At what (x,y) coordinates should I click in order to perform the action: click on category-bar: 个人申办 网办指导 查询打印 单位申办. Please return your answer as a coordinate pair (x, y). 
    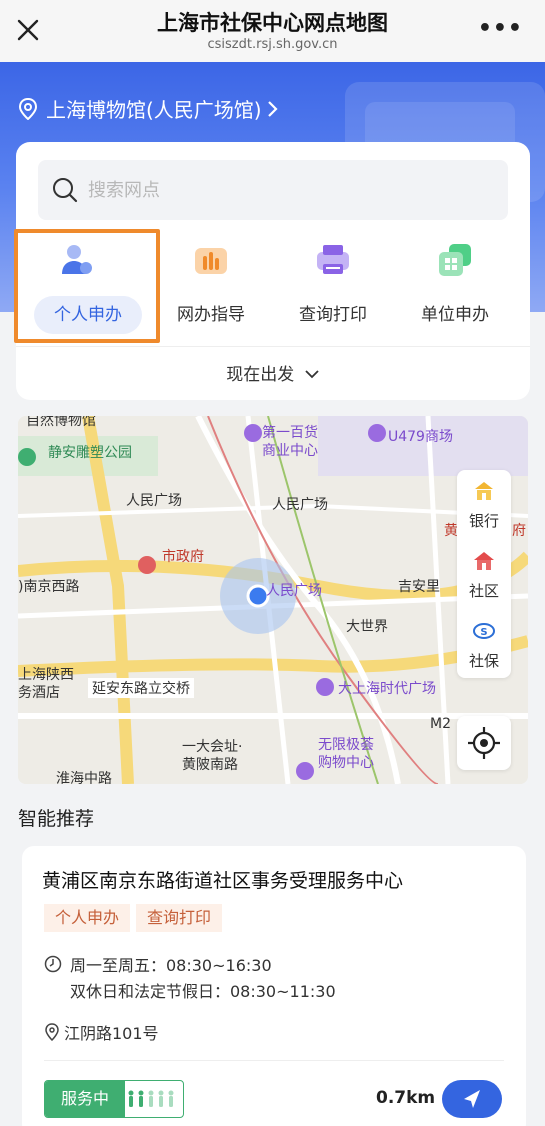
    Looking at the image, I should click on (273, 289).